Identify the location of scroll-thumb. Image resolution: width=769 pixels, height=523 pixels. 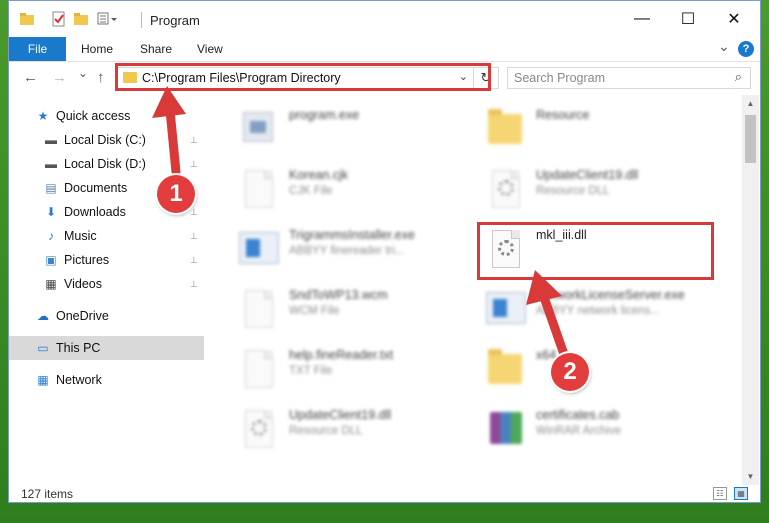
(750, 139).